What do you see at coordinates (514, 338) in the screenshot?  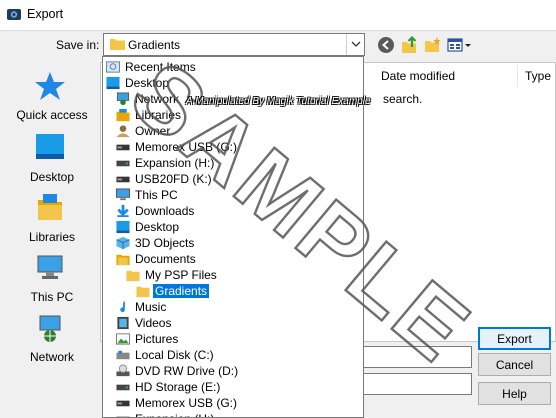 I see `export-button: Export` at bounding box center [514, 338].